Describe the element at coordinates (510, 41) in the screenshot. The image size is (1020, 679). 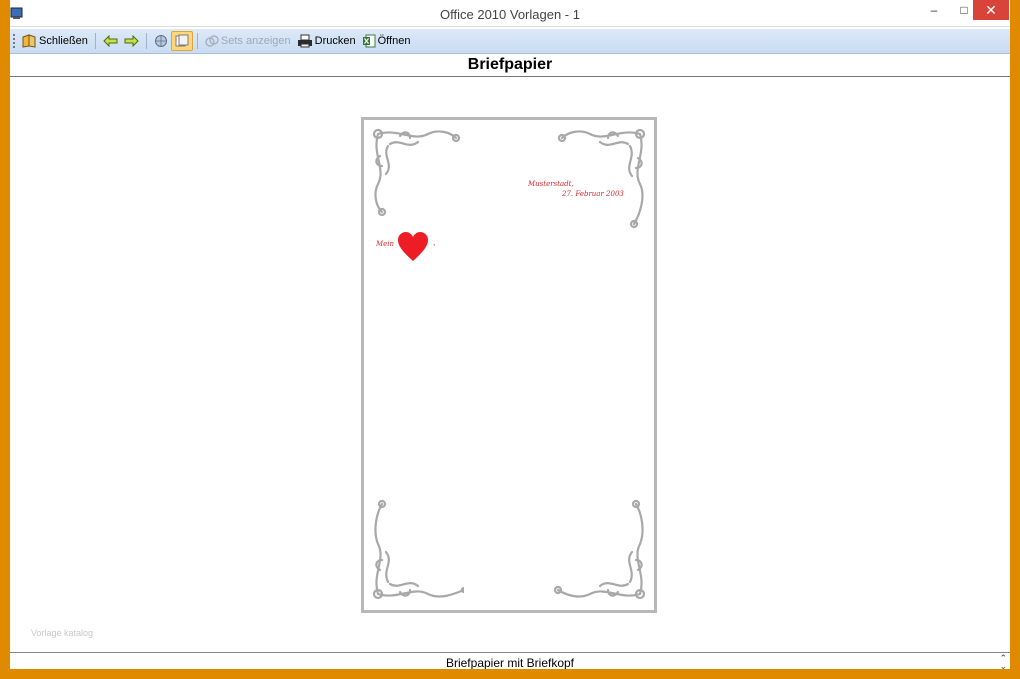
I see `toolbar: Schließen Sets anzeigen Drucken Öffnen` at that location.